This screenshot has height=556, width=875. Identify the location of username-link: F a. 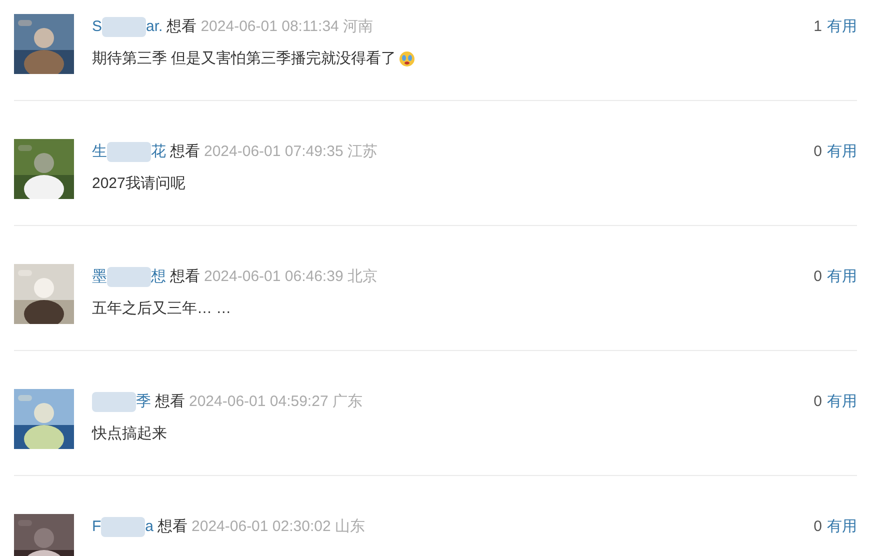
(123, 527).